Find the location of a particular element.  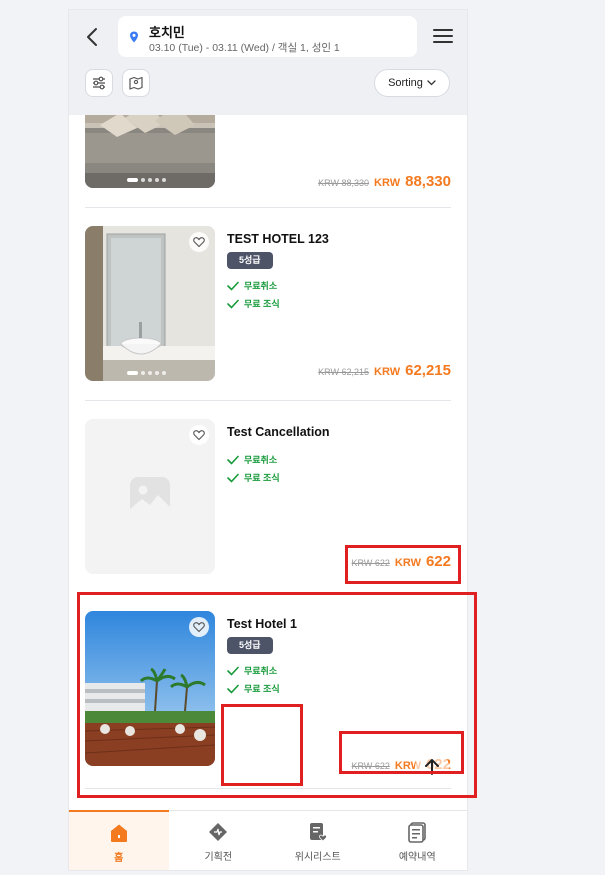

hotel-name: Test Hotel 1 is located at coordinates (262, 624).